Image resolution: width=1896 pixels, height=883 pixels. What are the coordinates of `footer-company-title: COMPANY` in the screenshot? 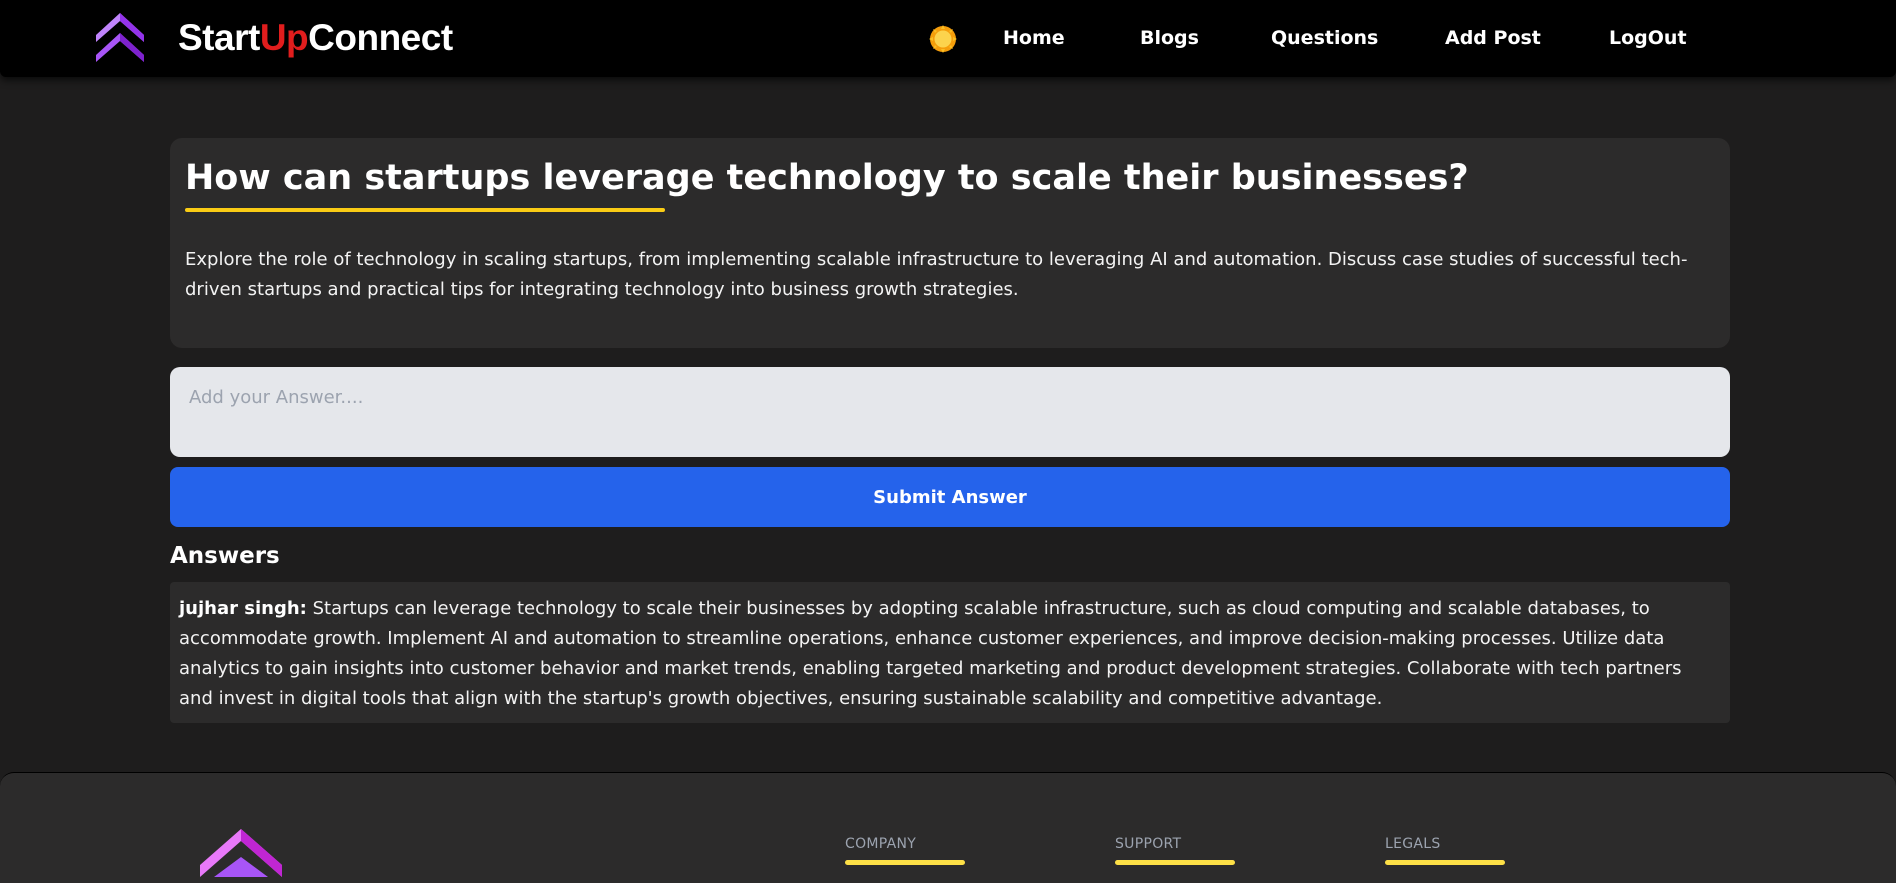 It's located at (881, 844).